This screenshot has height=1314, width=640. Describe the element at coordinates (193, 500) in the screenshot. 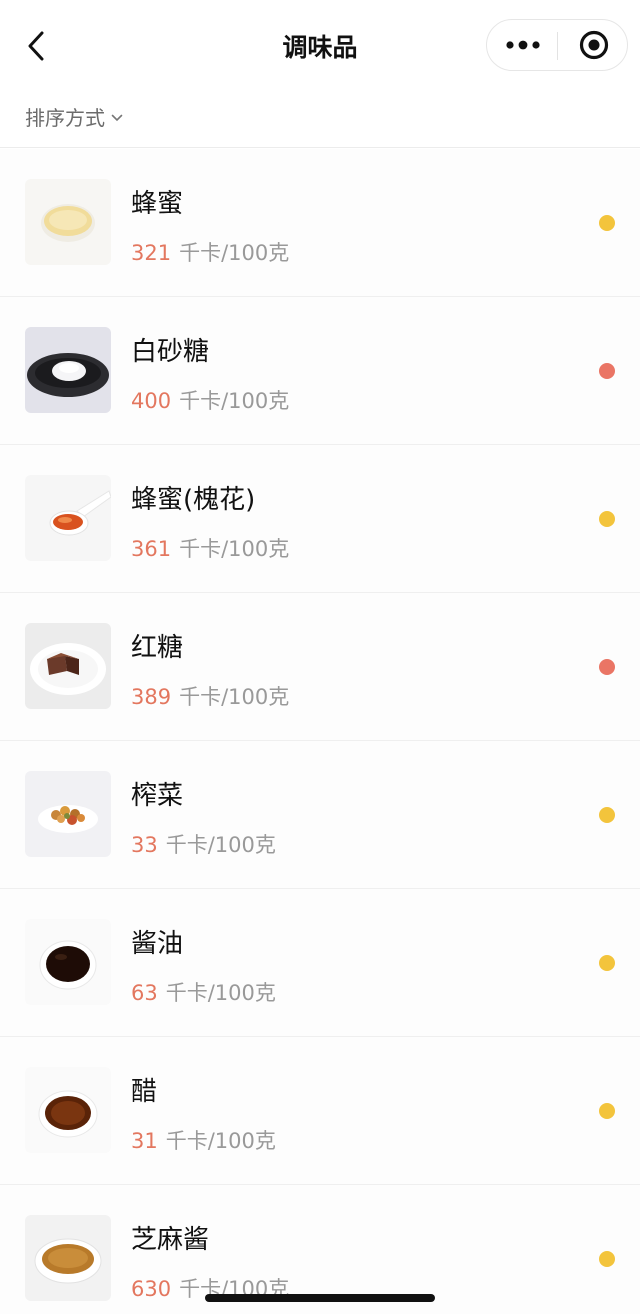

I see `food-name: 蜂蜜(槐花)` at that location.